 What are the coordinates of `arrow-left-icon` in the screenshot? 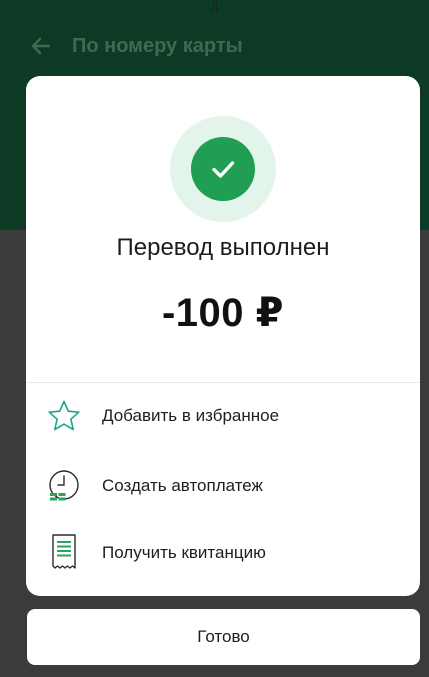 It's located at (40, 46).